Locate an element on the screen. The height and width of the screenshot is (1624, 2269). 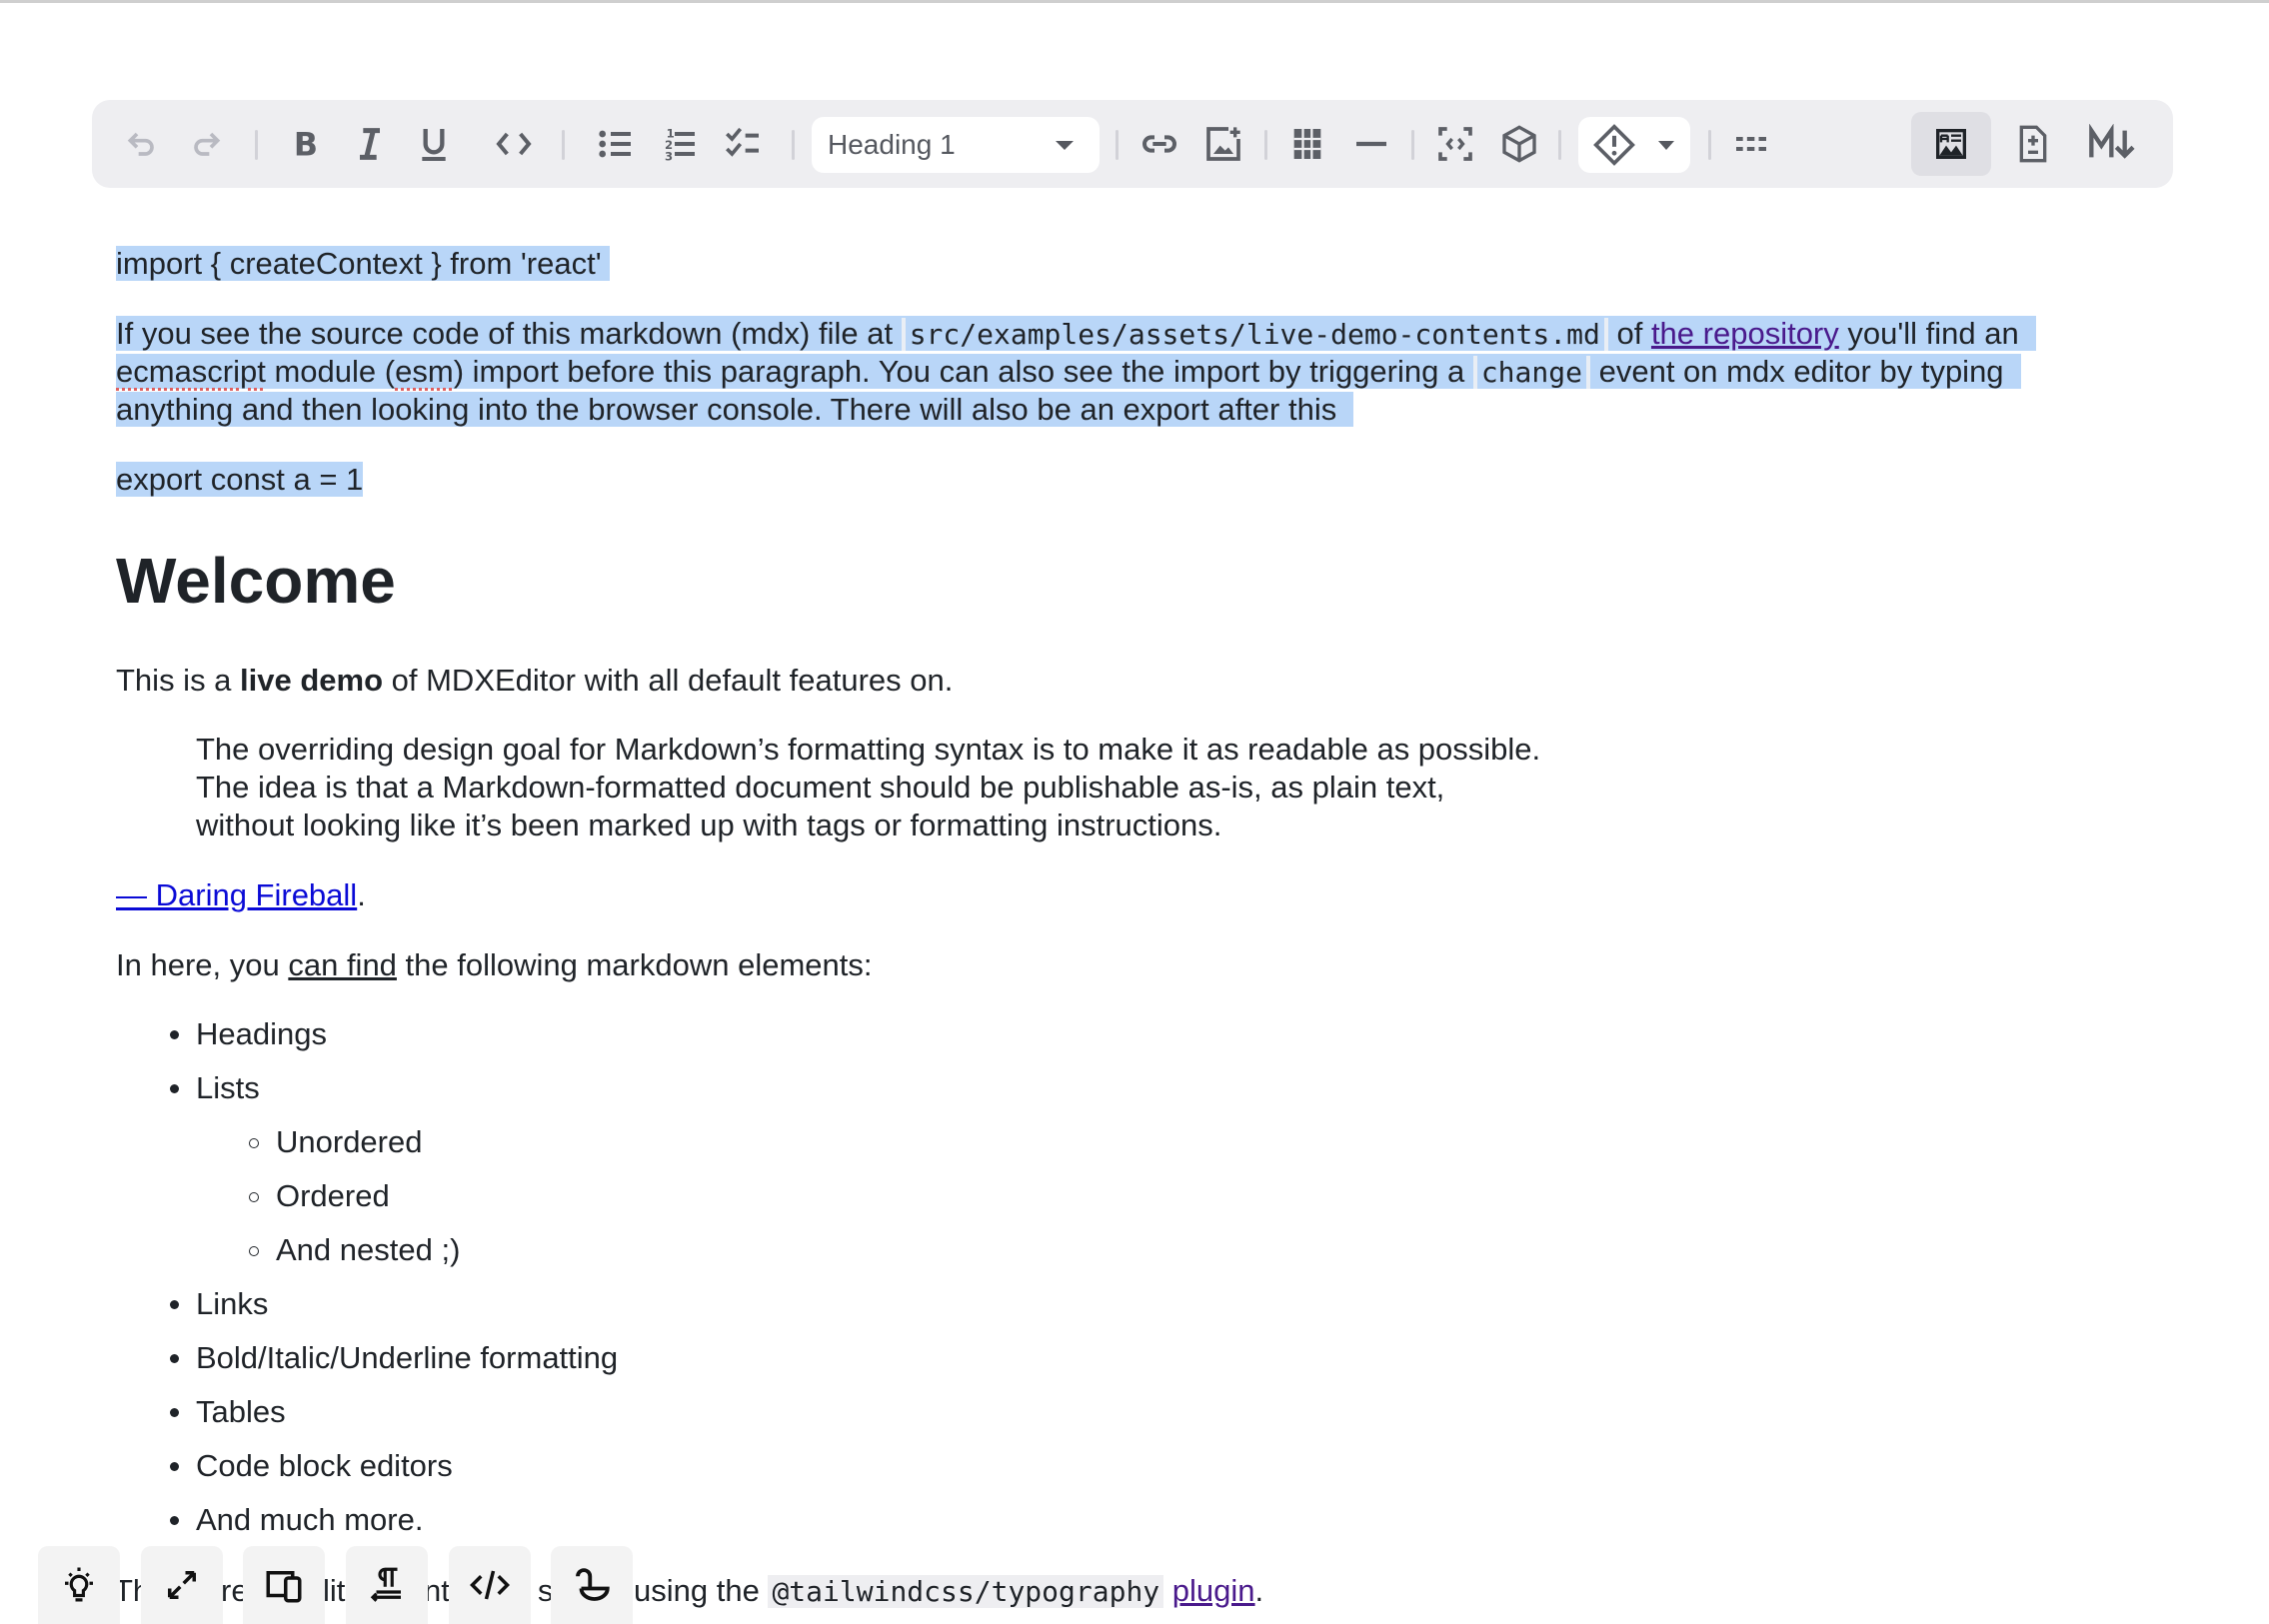
devices-icon is located at coordinates (284, 1587).